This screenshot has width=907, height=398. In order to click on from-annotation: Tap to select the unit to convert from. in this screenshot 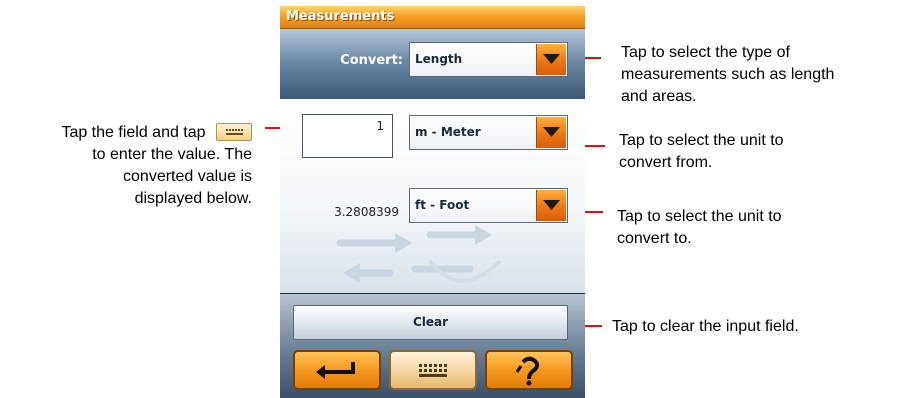, I will do `click(759, 152)`.